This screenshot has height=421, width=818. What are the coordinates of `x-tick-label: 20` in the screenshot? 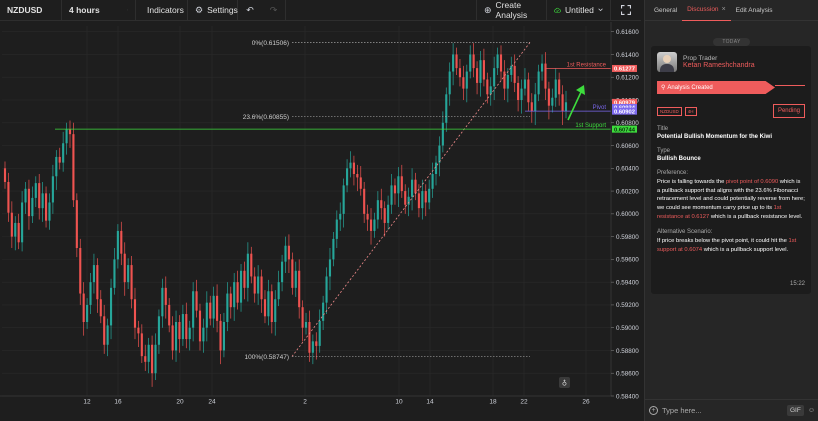 It's located at (180, 402).